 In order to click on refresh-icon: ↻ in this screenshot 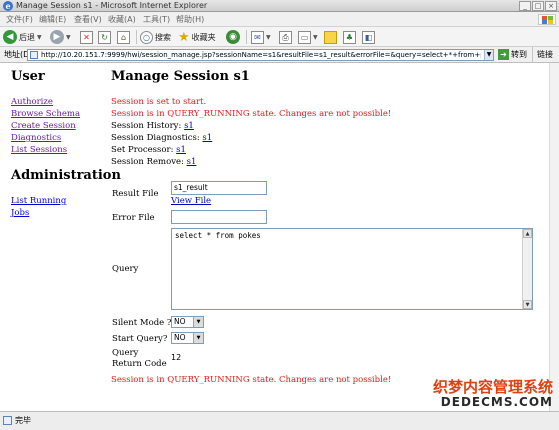, I will do `click(104, 37)`.